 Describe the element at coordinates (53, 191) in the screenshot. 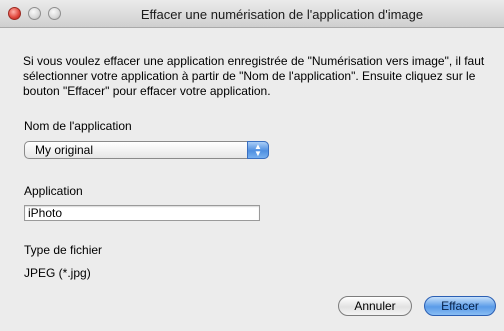

I see `application-label: Application` at that location.